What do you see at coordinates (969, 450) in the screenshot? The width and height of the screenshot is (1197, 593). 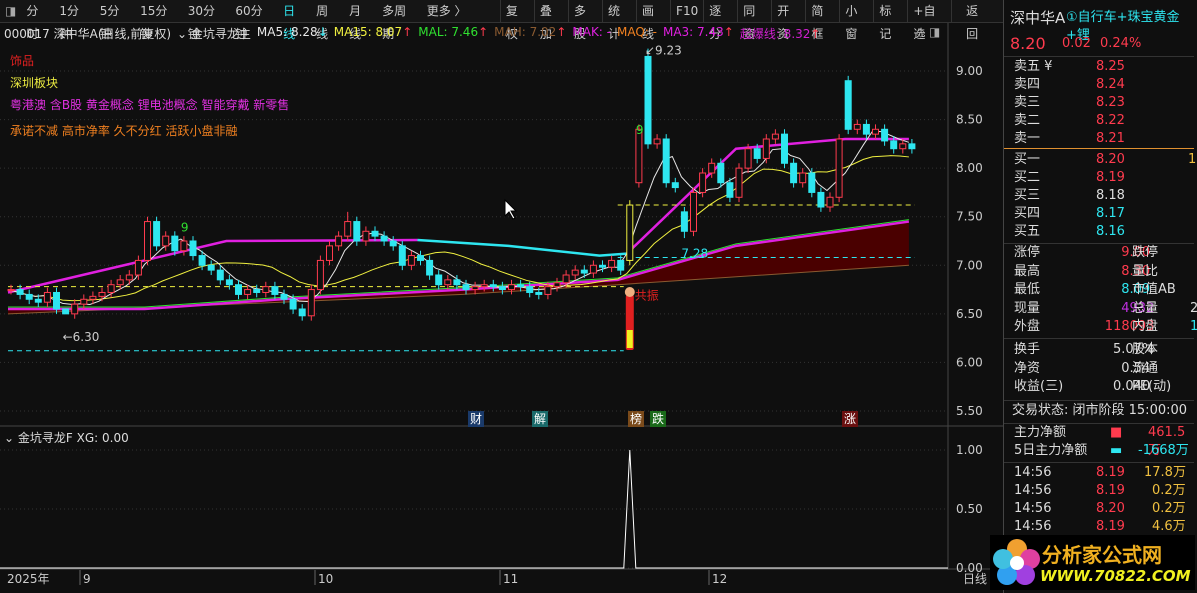 I see `sub-tick: 1.00` at bounding box center [969, 450].